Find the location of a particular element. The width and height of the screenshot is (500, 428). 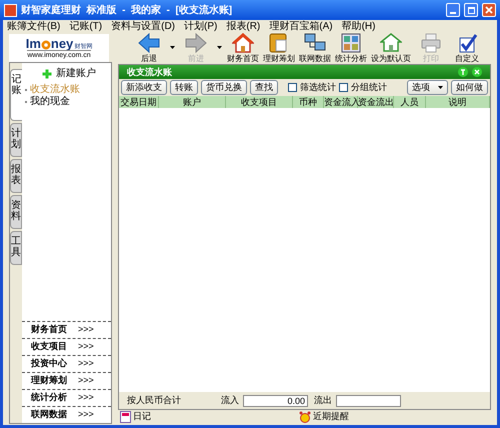

outflow-field is located at coordinates (368, 400).